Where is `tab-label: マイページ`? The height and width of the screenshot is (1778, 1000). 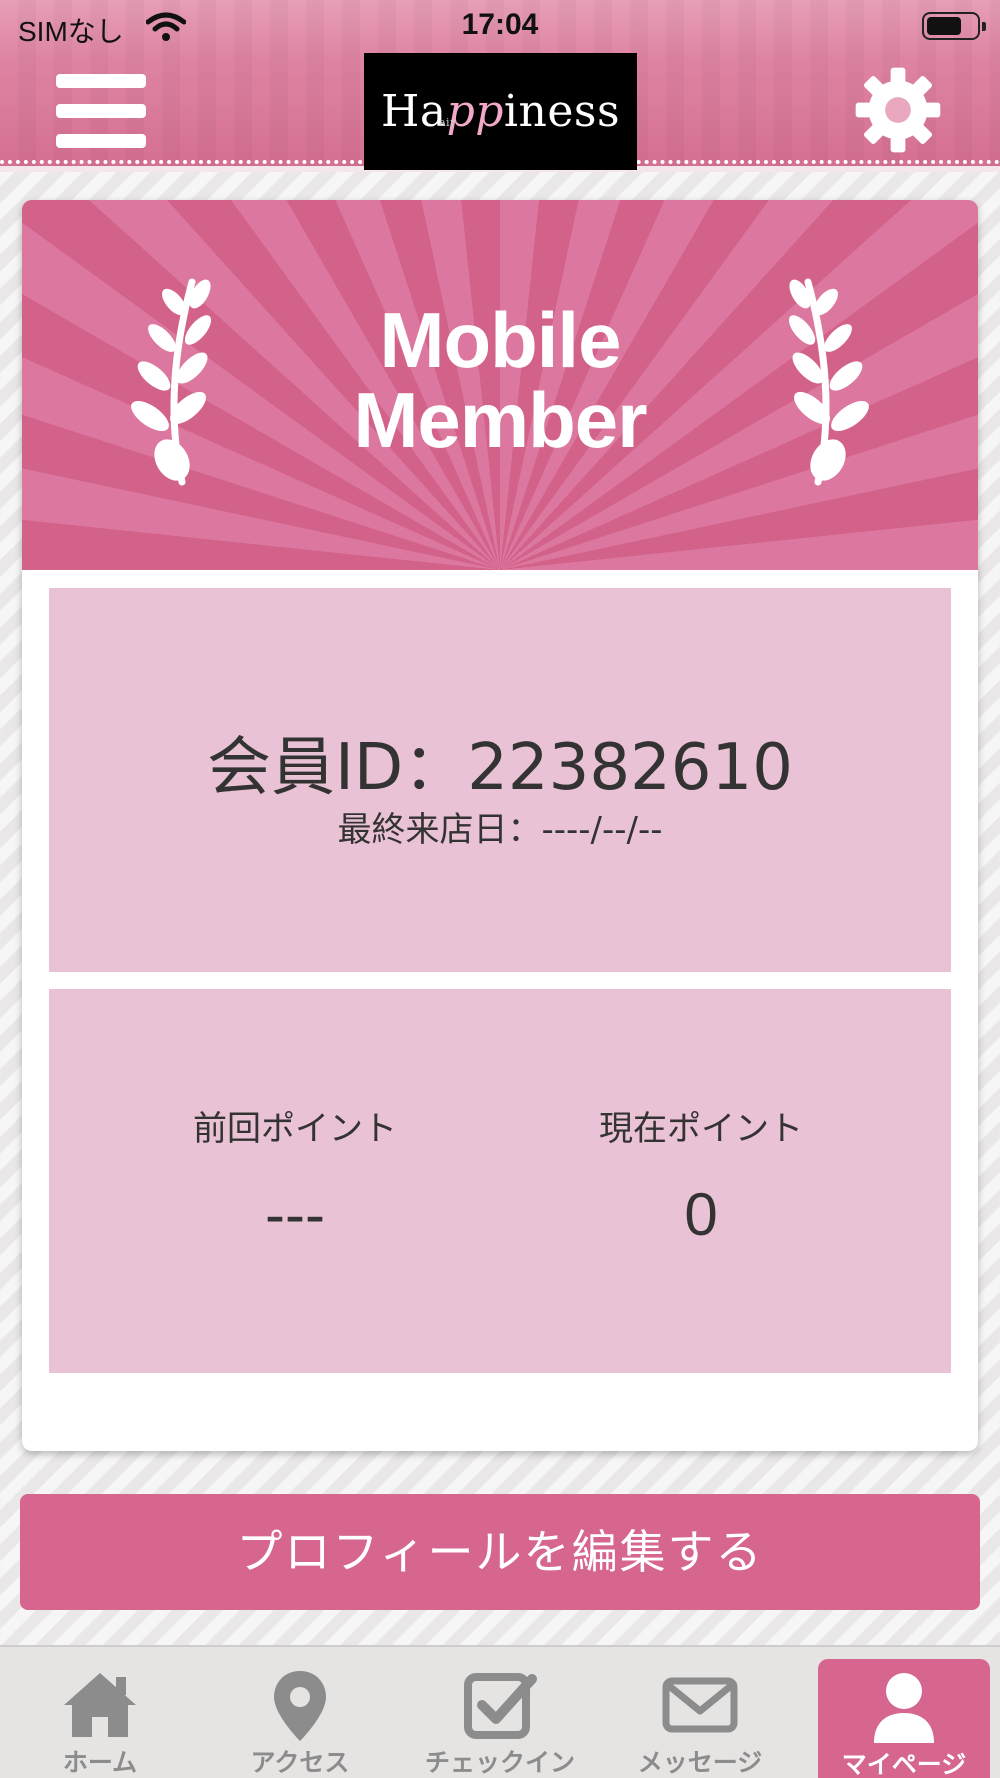 tab-label: マイページ is located at coordinates (904, 1764).